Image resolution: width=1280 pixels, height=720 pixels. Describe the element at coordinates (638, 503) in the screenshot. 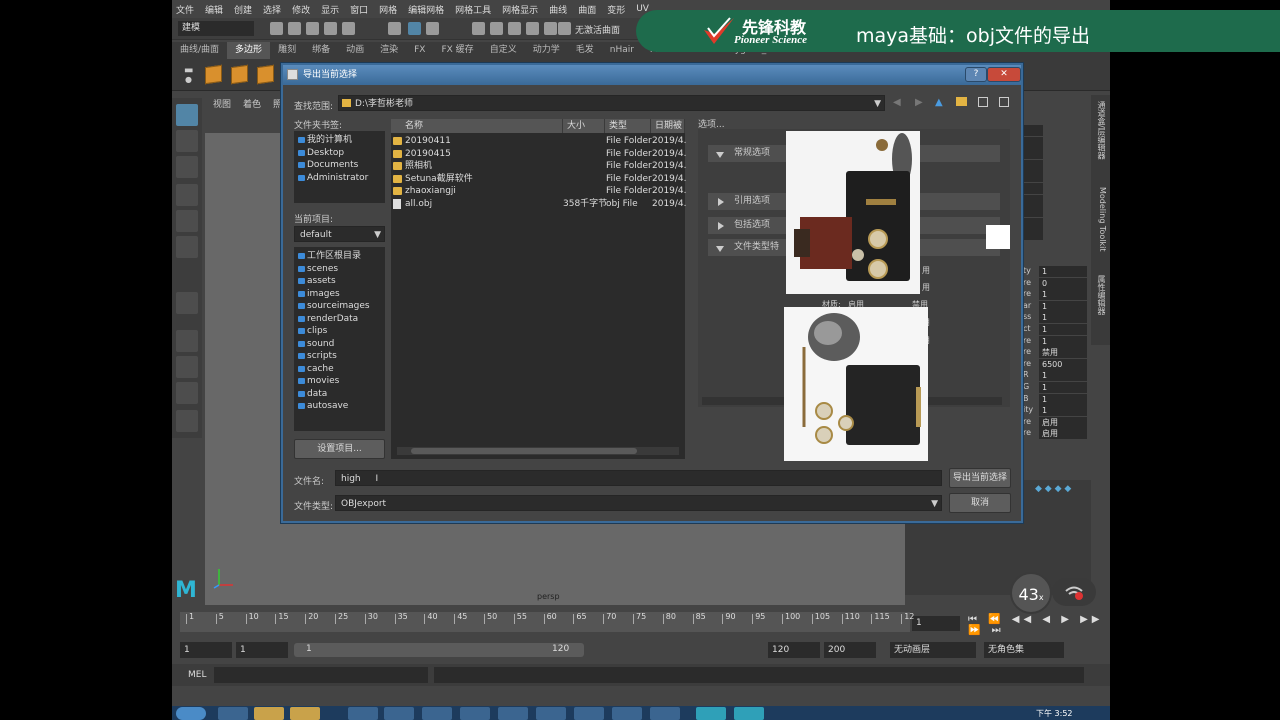

I see `filetype-dropdown: OBJexport ▼` at that location.